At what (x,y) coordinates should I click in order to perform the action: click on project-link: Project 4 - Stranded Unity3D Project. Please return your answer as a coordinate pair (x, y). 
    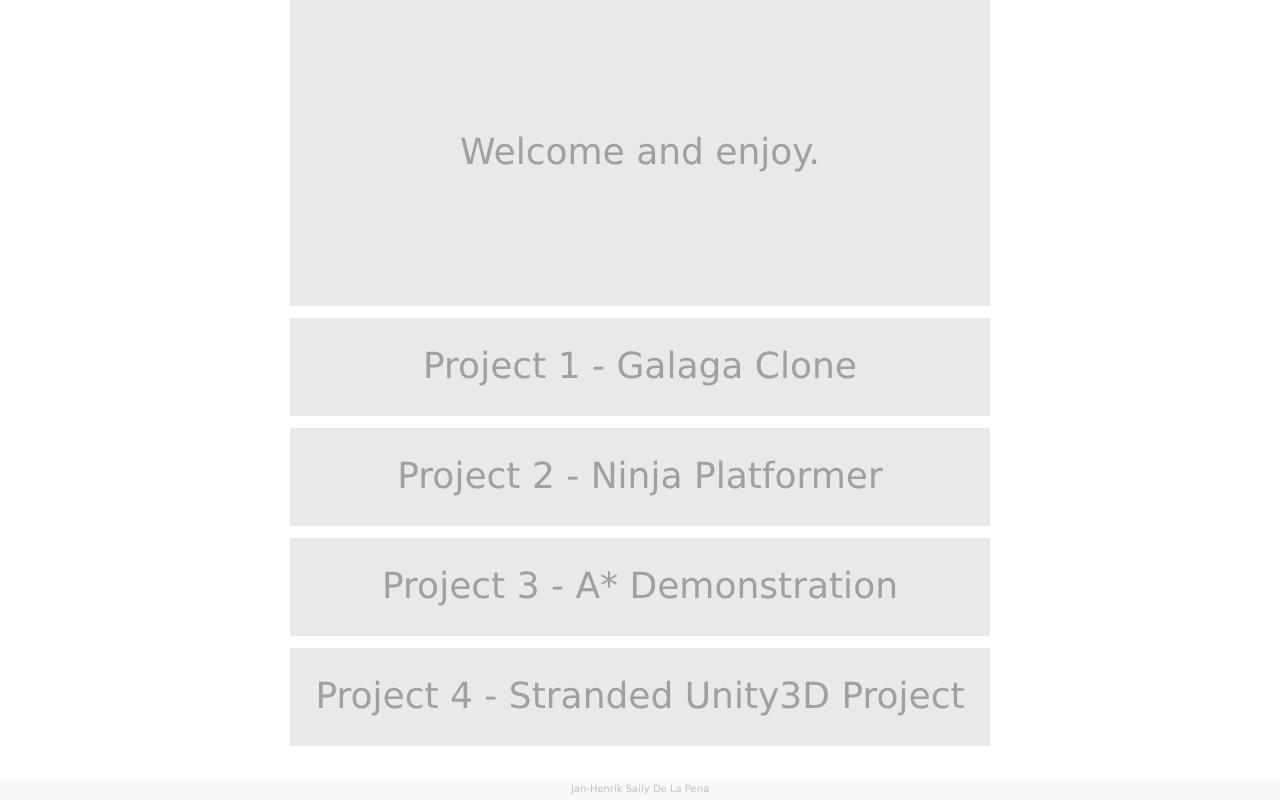
    Looking at the image, I should click on (640, 697).